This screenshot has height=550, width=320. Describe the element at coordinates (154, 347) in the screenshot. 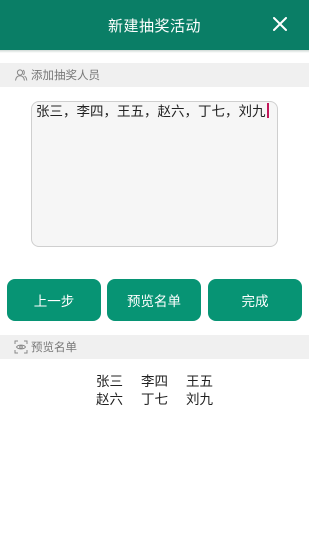

I see `preview-section: 预览名单` at that location.